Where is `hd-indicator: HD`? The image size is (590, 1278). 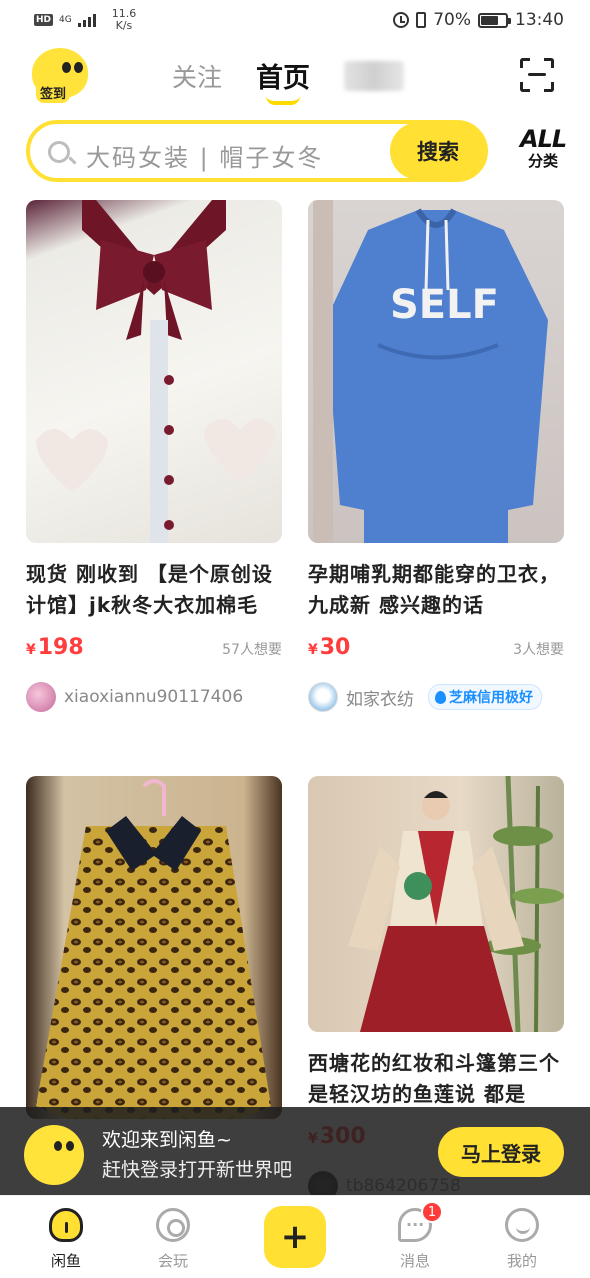 hd-indicator: HD is located at coordinates (44, 20).